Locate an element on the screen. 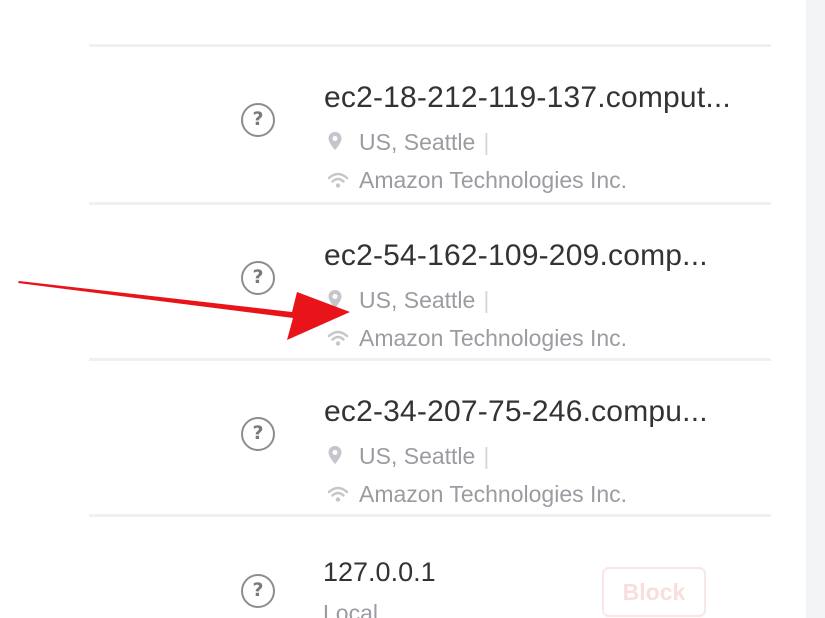 The height and width of the screenshot is (618, 825). scrollbar-track is located at coordinates (815, 309).